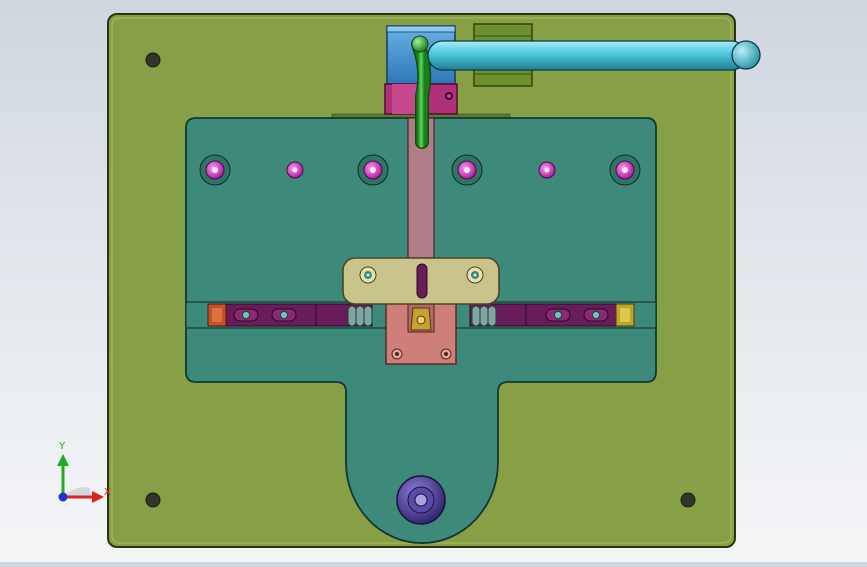 The width and height of the screenshot is (867, 567). I want to click on spring-right, so click(484, 316).